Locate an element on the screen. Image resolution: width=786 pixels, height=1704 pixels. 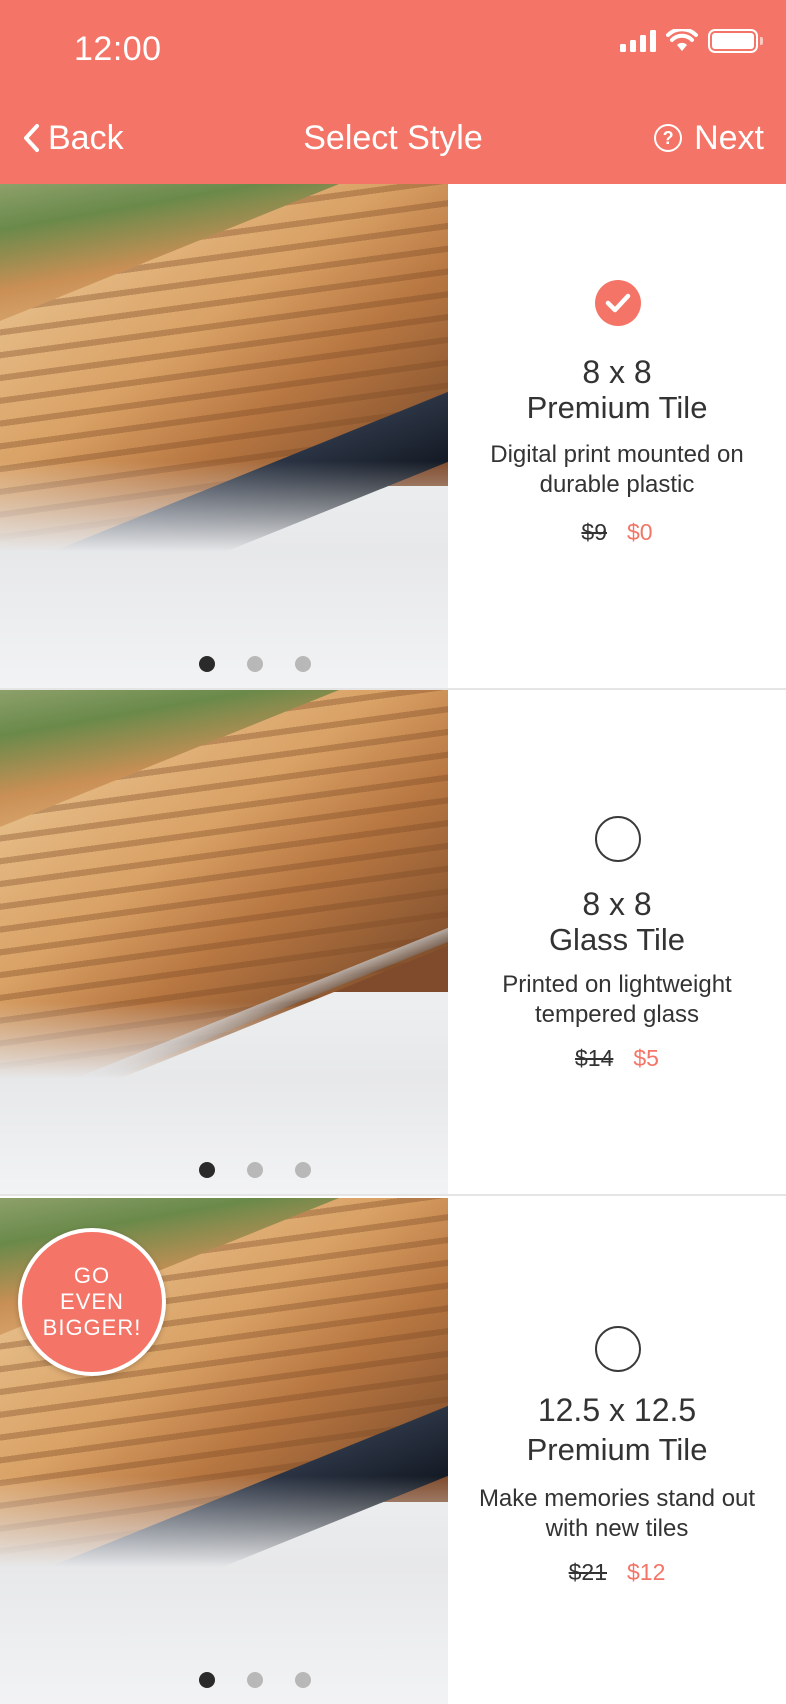
option-prices: $14 $5 is located at coordinates (617, 1058).